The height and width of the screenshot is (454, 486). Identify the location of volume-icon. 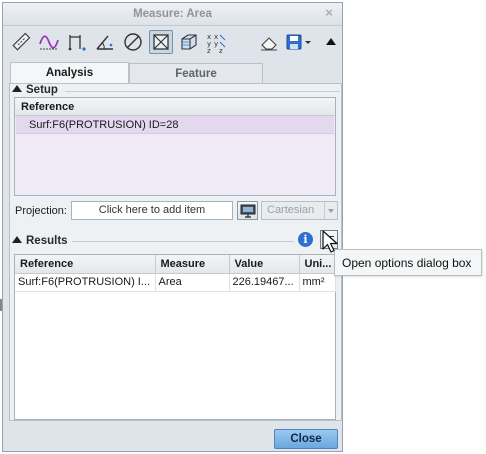
(189, 42).